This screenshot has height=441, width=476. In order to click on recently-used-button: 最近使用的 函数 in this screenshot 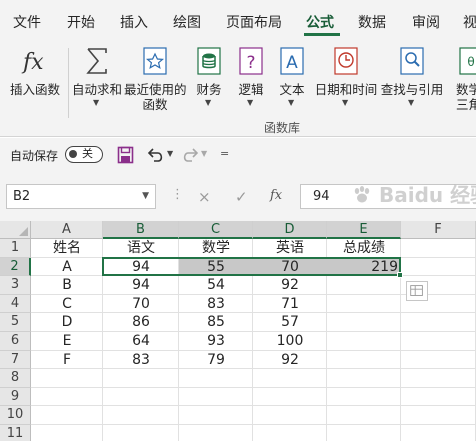, I will do `click(155, 80)`.